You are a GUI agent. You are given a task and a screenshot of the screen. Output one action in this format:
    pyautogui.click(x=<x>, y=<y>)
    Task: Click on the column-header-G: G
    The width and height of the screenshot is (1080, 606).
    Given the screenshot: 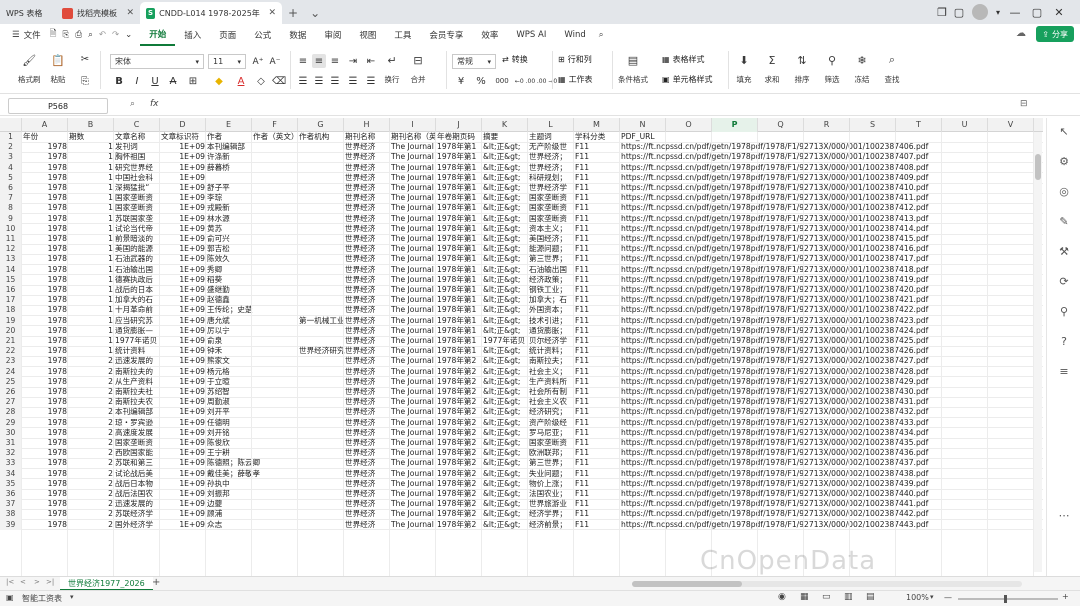 What is the action you would take?
    pyautogui.click(x=321, y=125)
    